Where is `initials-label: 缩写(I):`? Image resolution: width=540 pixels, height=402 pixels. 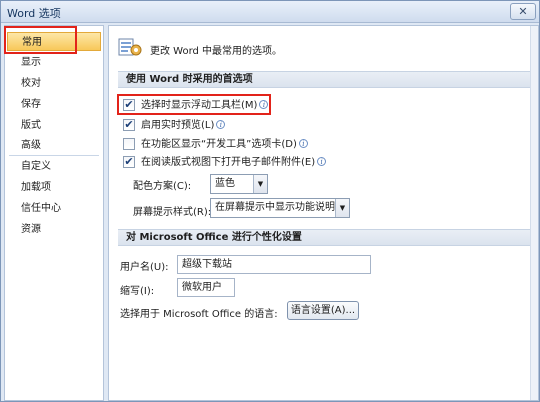
initials-label: 缩写(I): is located at coordinates (137, 291).